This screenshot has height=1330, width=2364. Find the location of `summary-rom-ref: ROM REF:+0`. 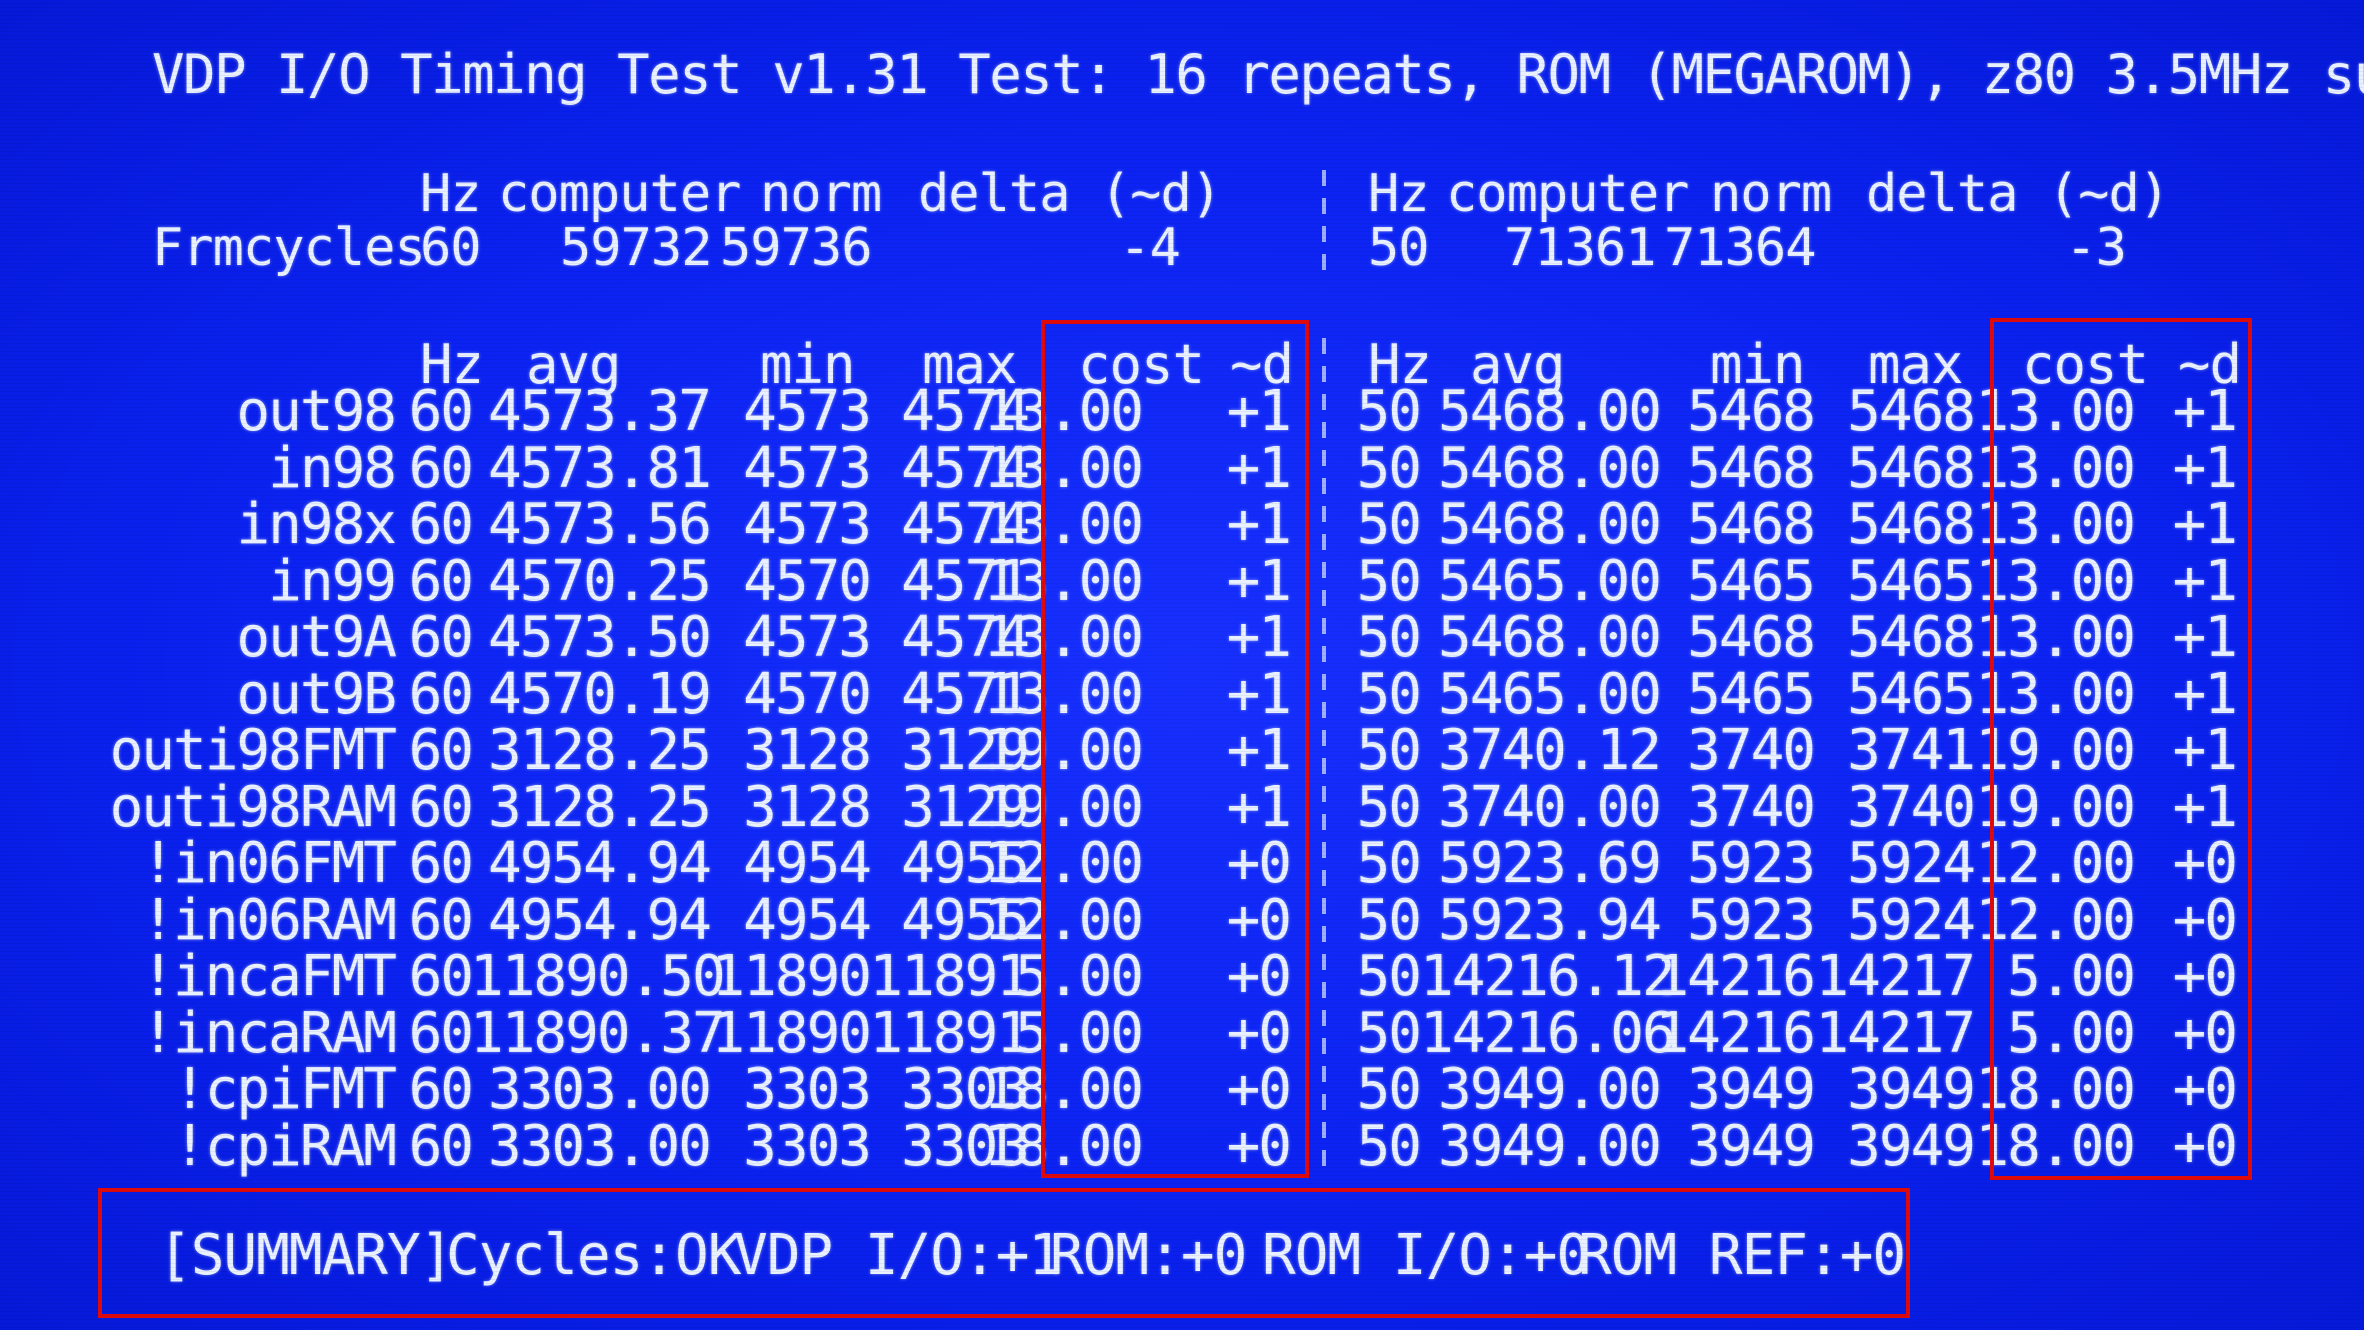

summary-rom-ref: ROM REF:+0 is located at coordinates (1742, 1255).